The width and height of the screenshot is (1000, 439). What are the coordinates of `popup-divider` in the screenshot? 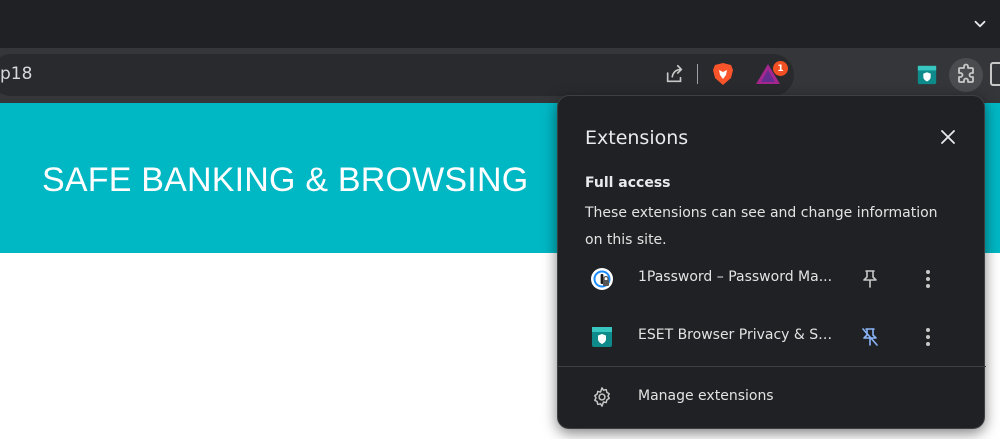 It's located at (772, 366).